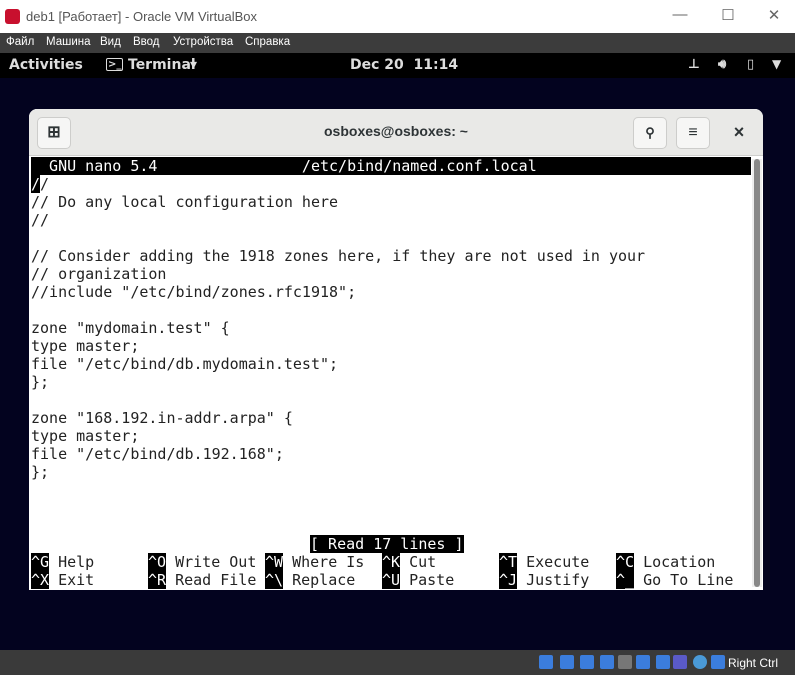 This screenshot has width=795, height=675. Describe the element at coordinates (718, 662) in the screenshot. I see `keyboard-capture-icon` at that location.